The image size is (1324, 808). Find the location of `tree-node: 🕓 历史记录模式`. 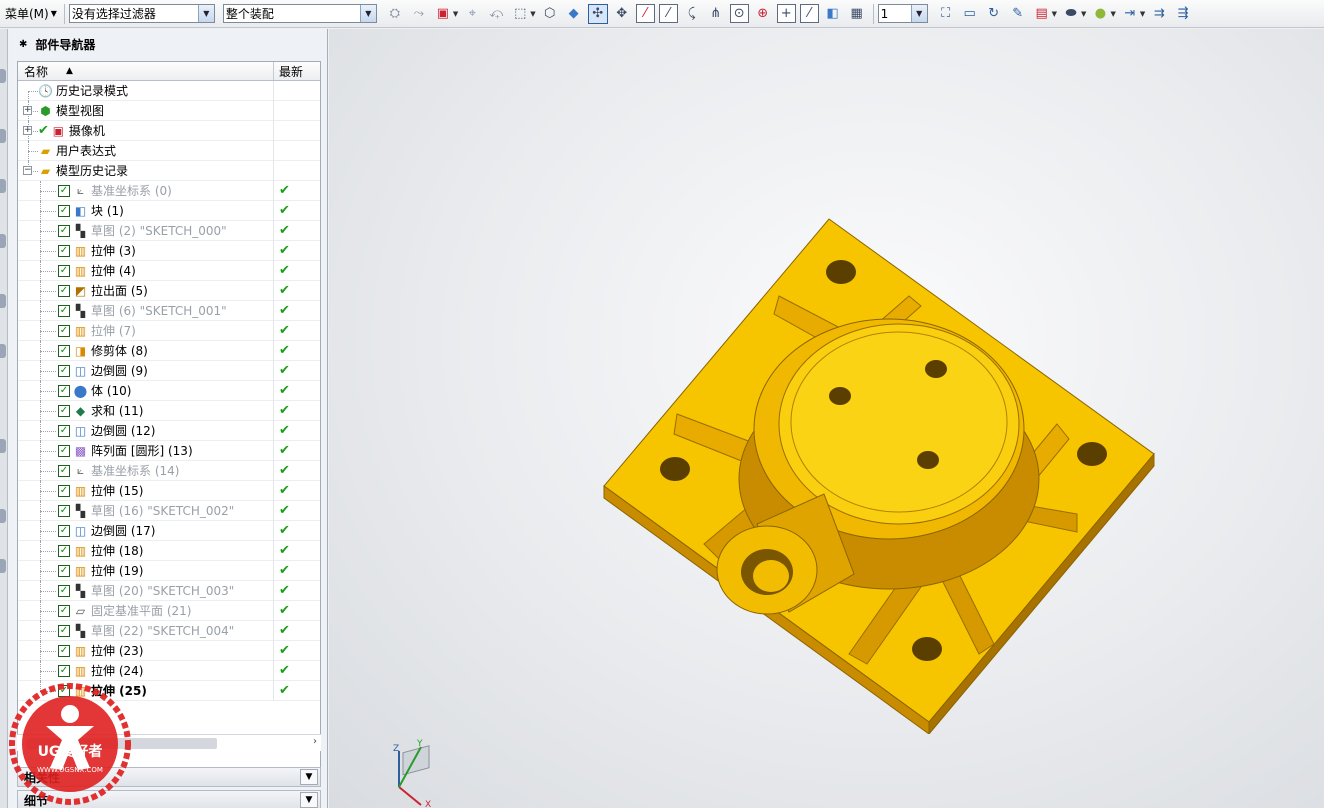

tree-node: 🕓 历史记录模式 is located at coordinates (169, 95).